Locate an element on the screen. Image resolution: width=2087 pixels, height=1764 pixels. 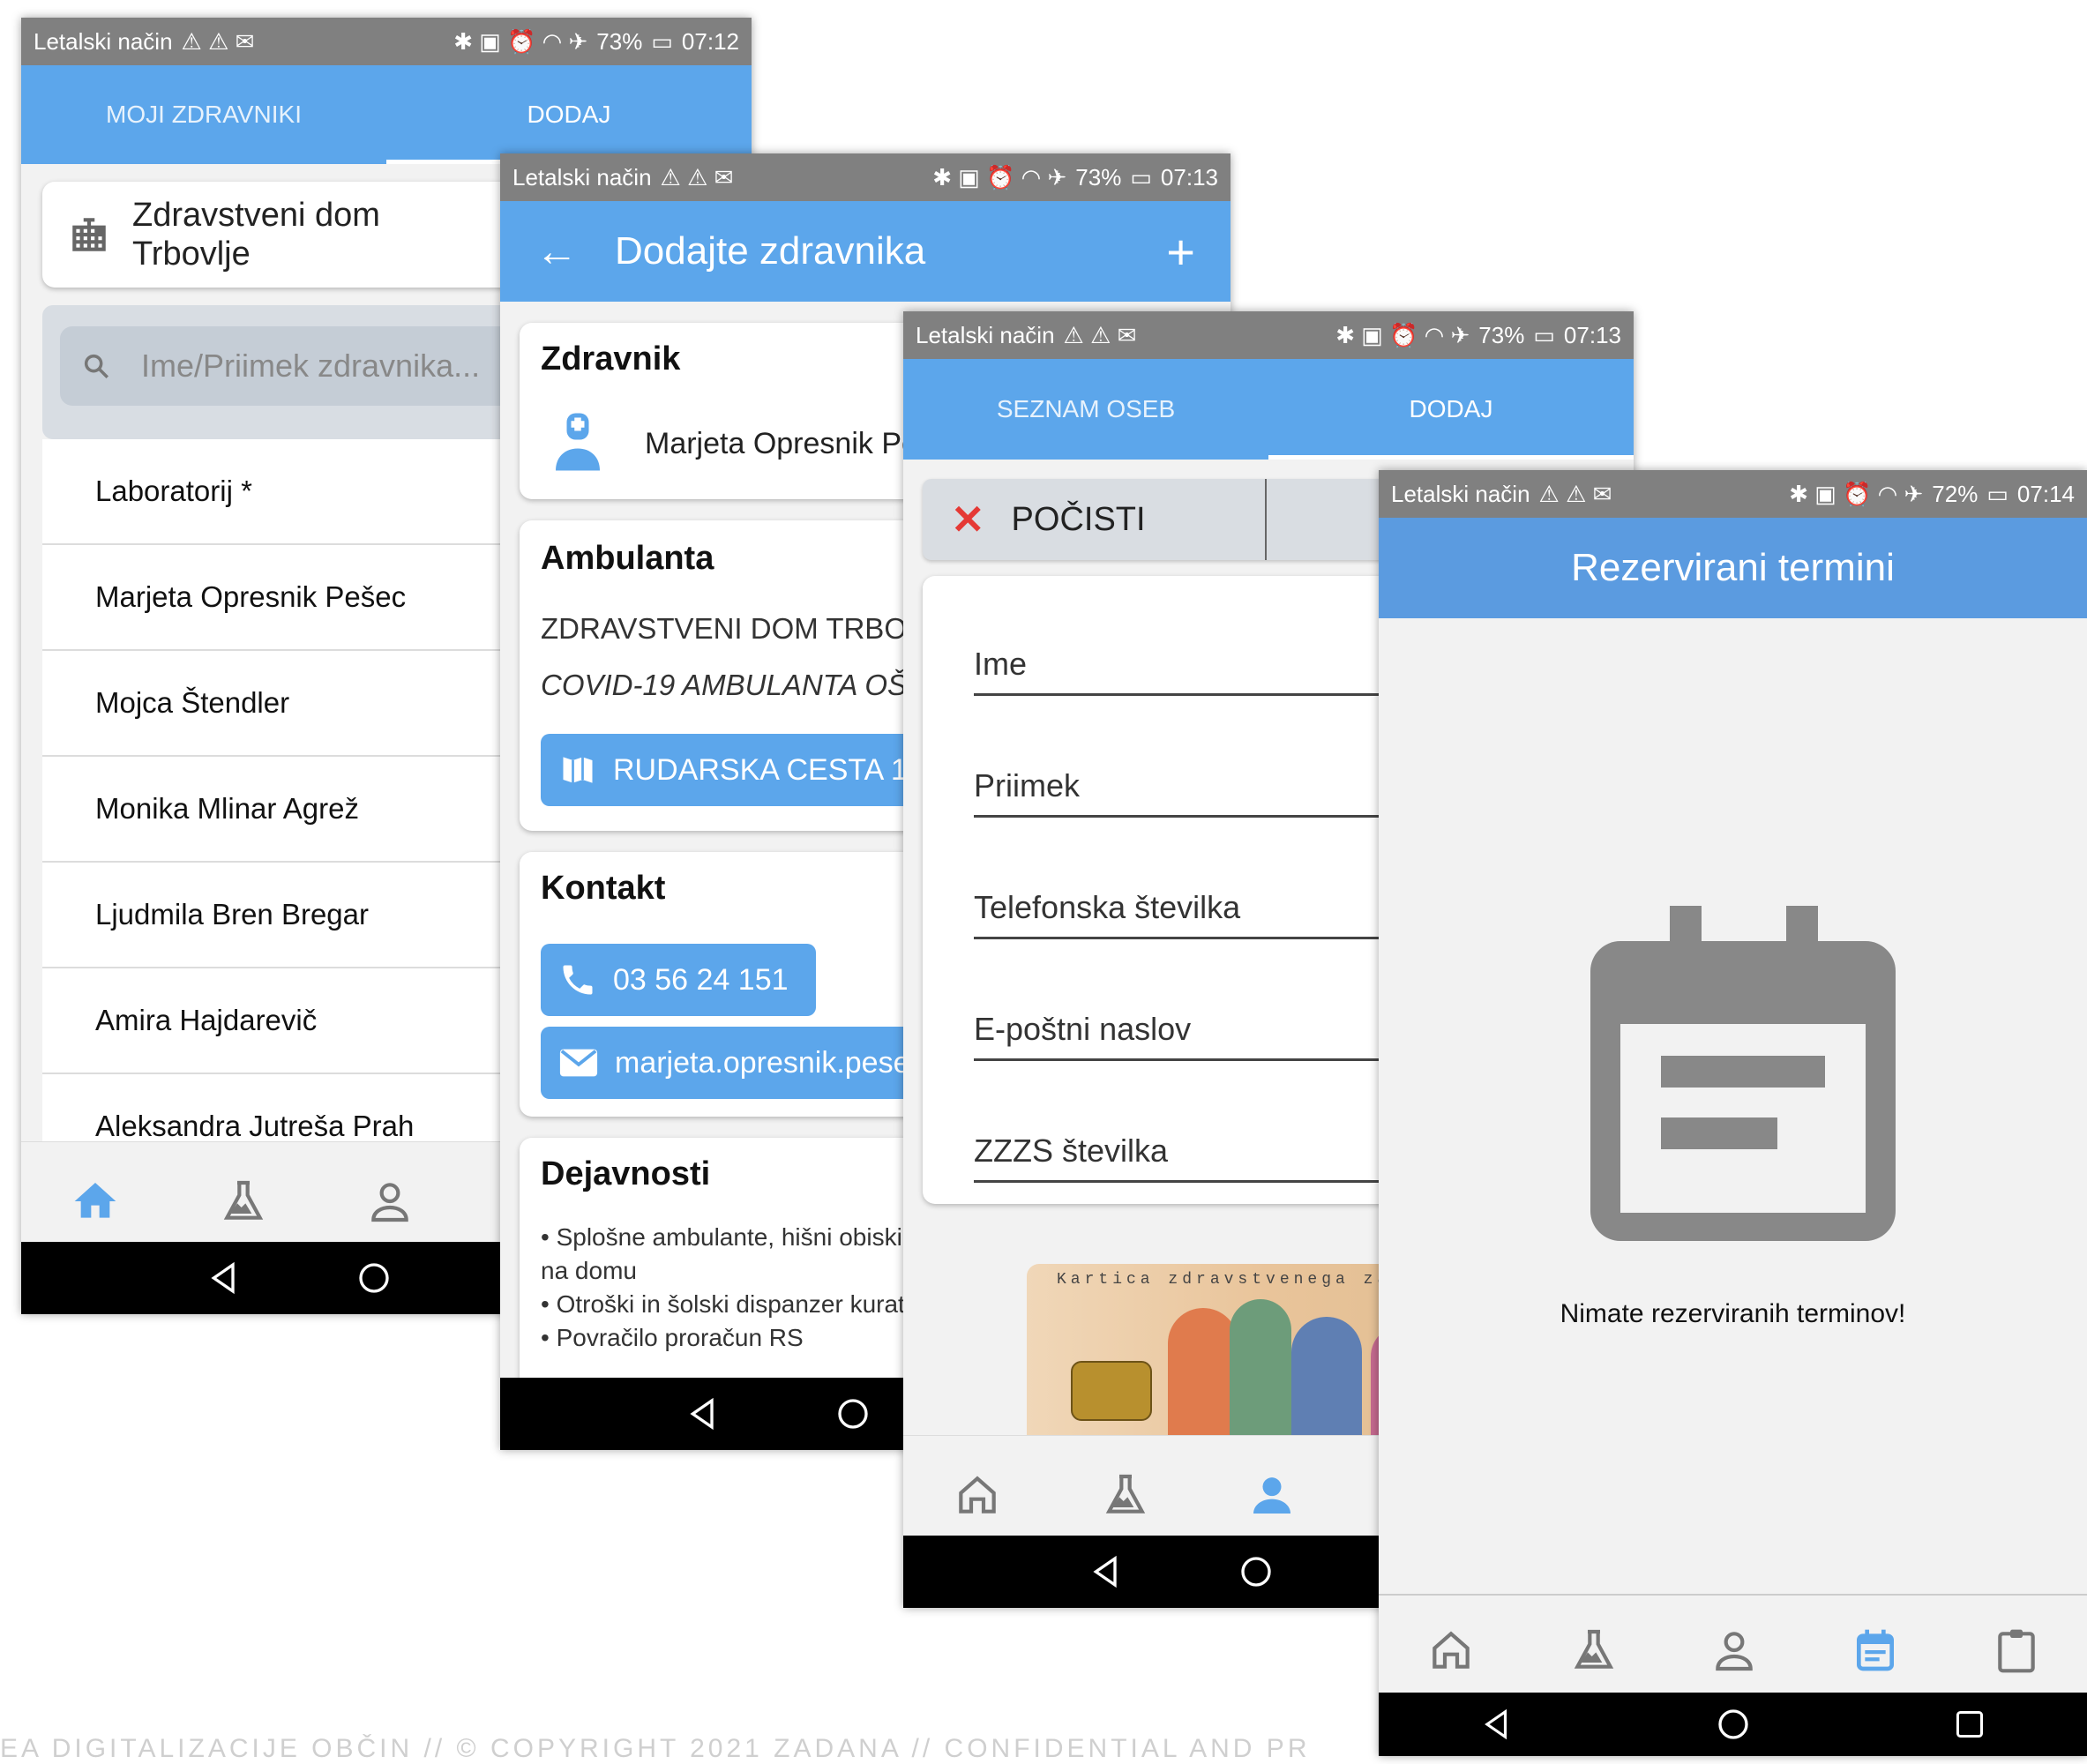
zzzs-label: ZZZS številka is located at coordinates (1071, 1150).